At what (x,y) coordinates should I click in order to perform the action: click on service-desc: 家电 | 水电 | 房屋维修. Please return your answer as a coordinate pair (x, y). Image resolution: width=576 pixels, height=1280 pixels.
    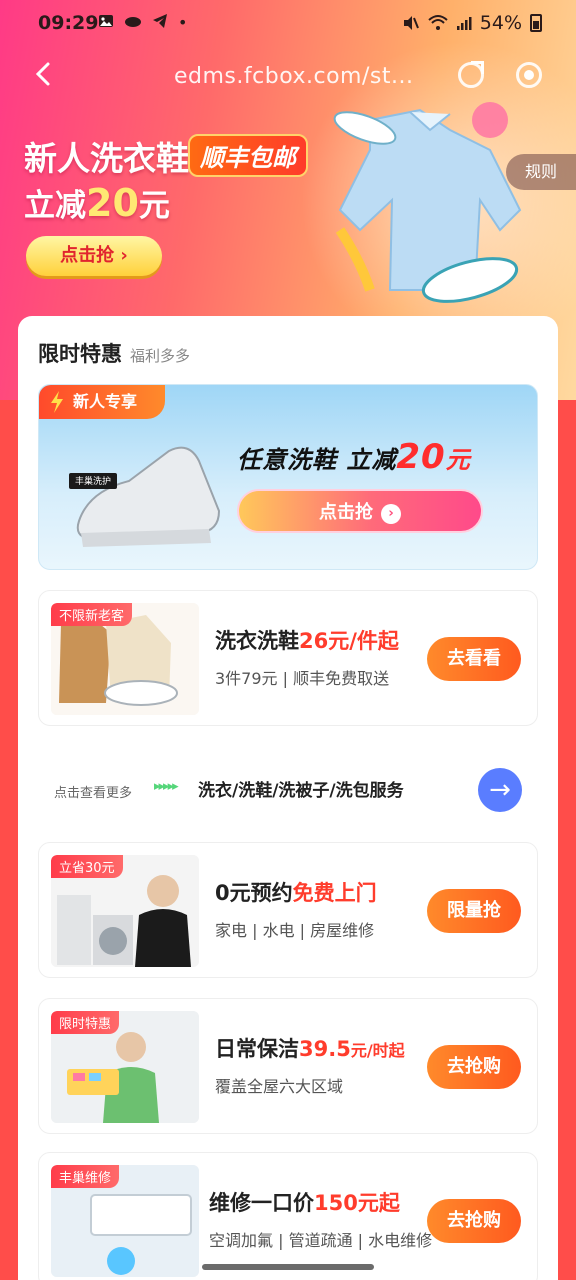
    Looking at the image, I should click on (295, 930).